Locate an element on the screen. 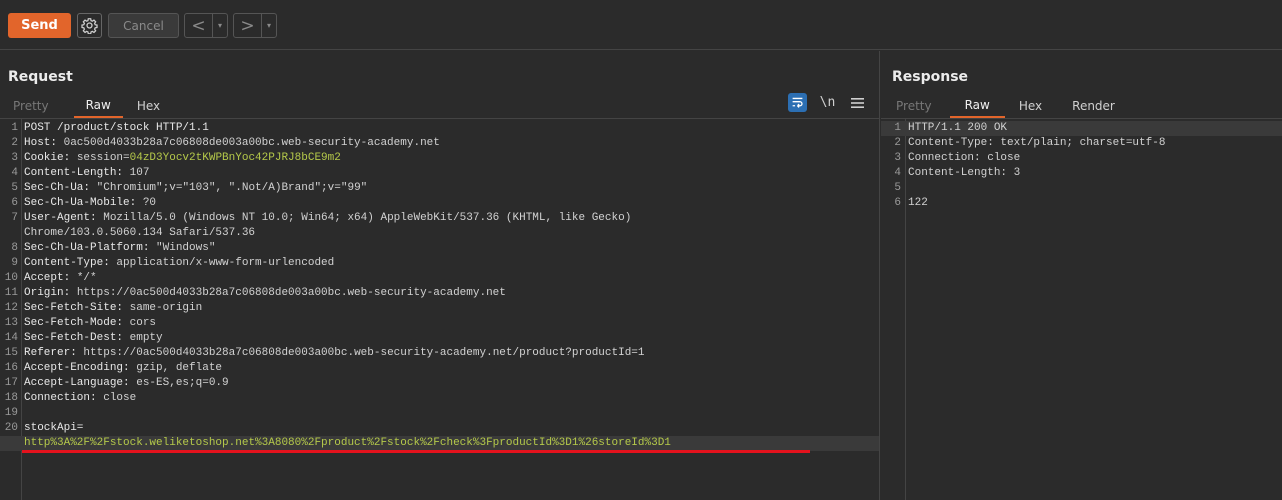  forward-nav: > ▾ is located at coordinates (255, 25).